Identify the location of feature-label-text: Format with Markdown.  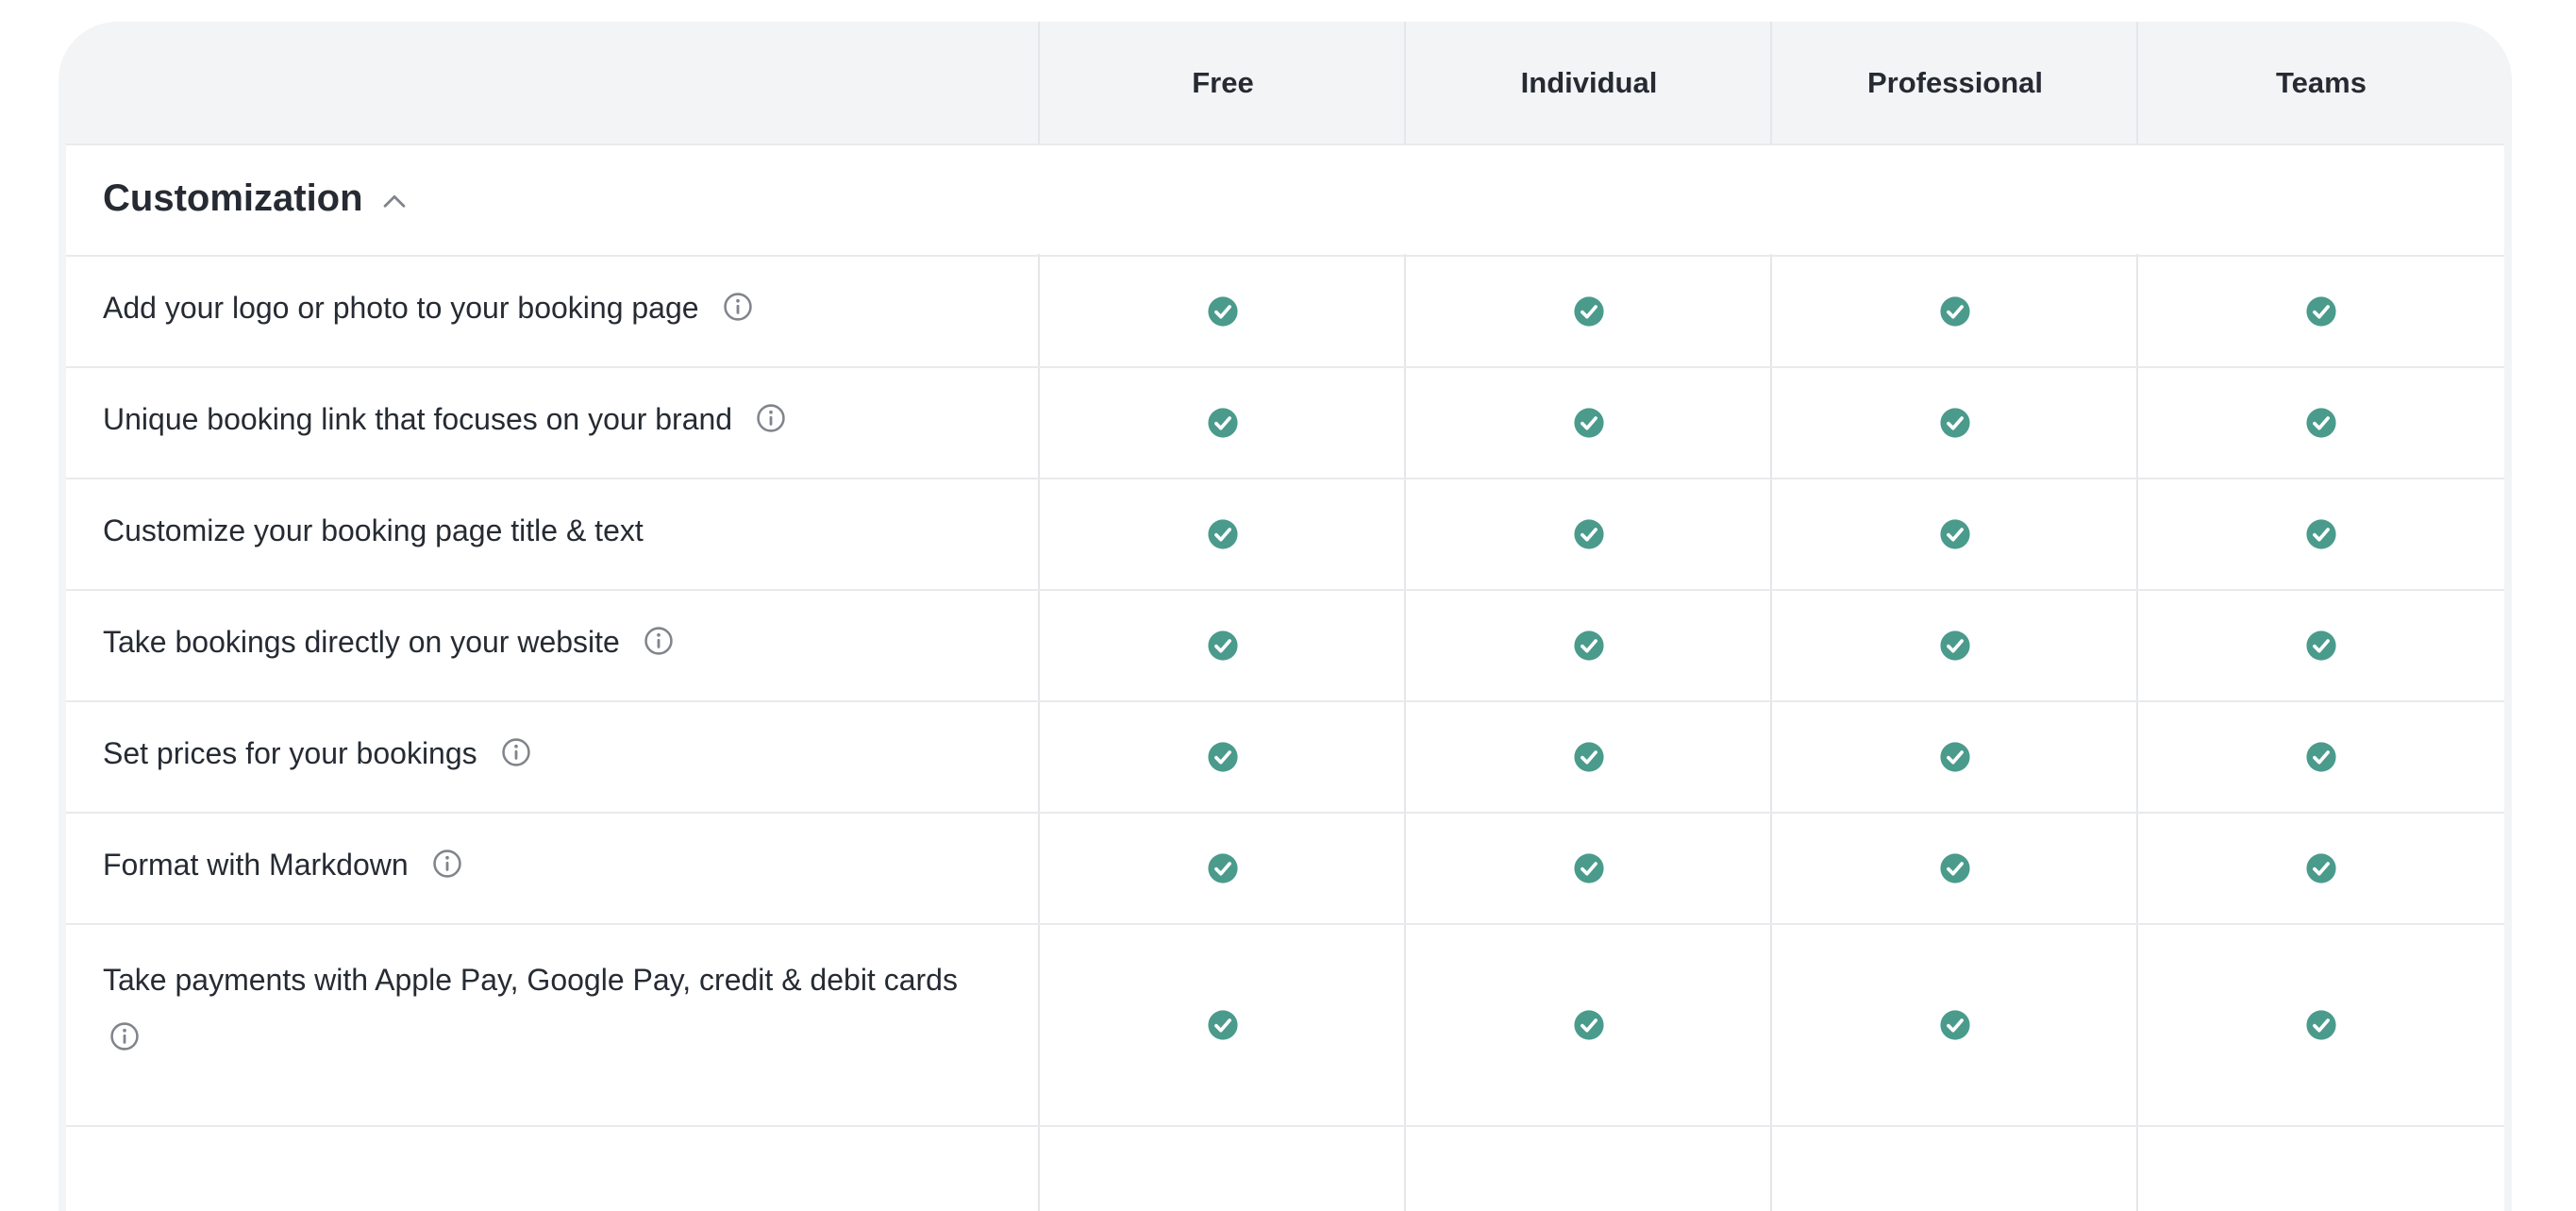
(256, 865).